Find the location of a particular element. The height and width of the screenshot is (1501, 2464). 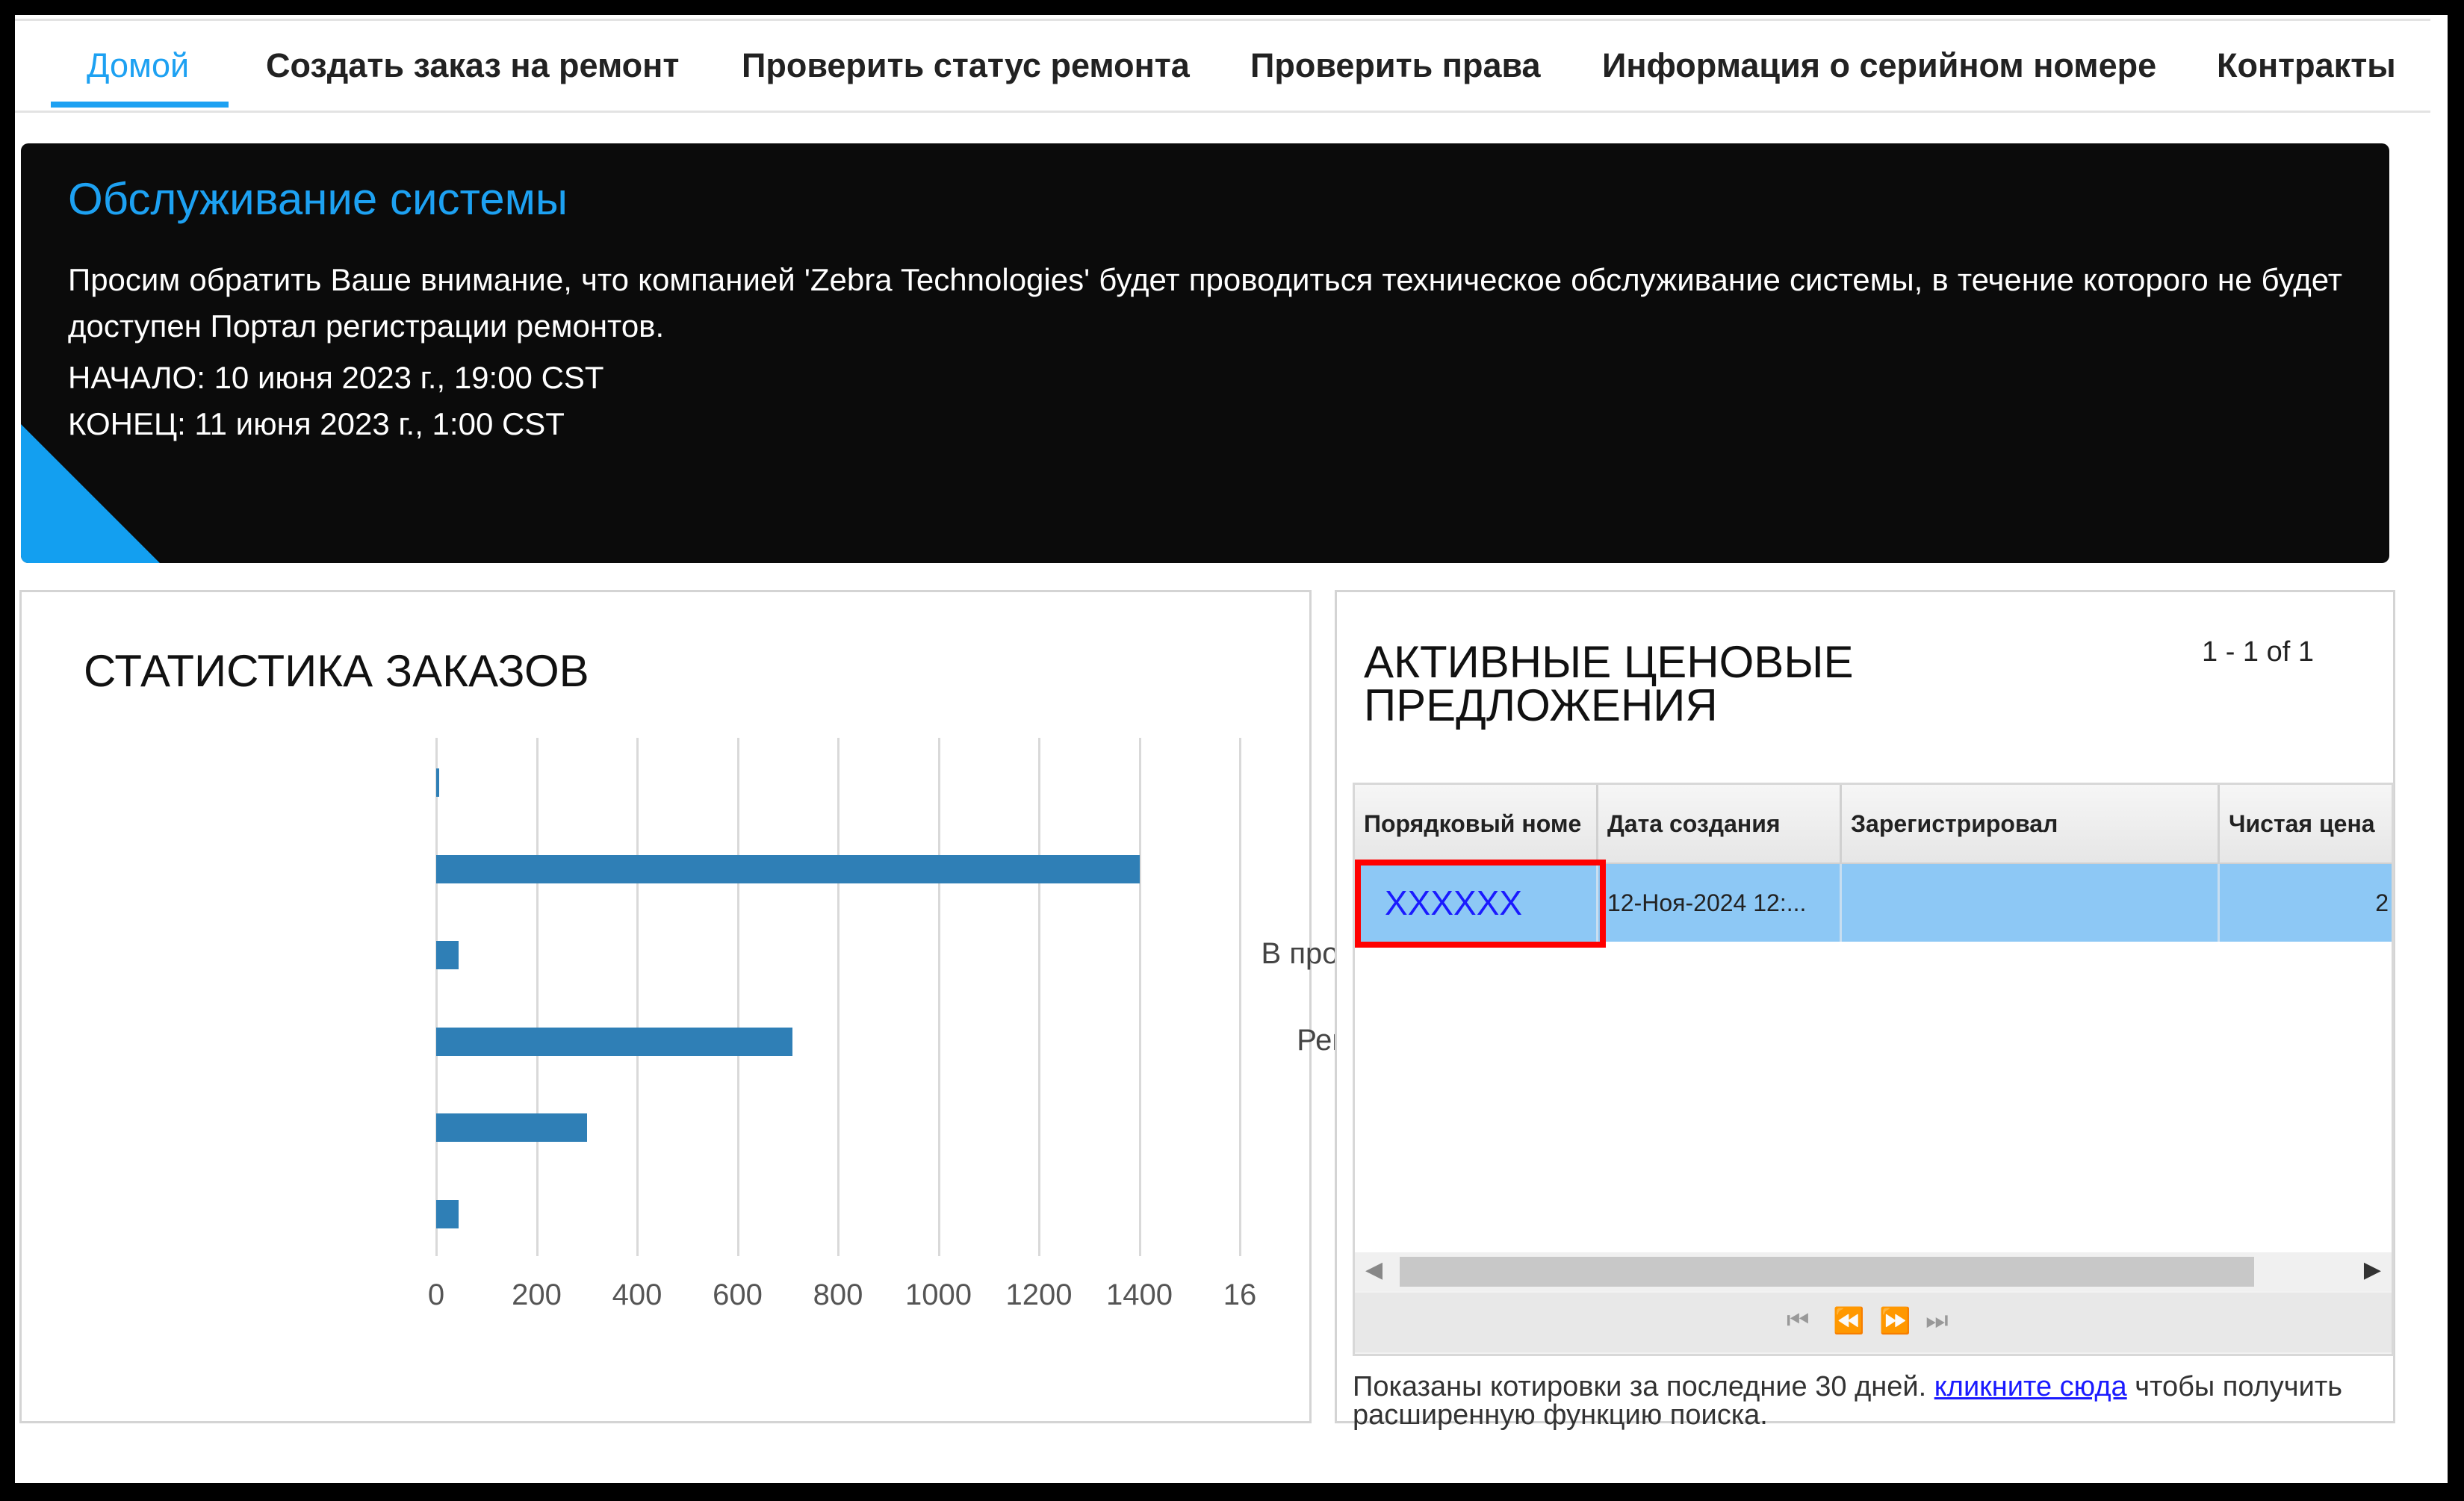

column-header-net-price: Чистая цена is located at coordinates (2306, 824).